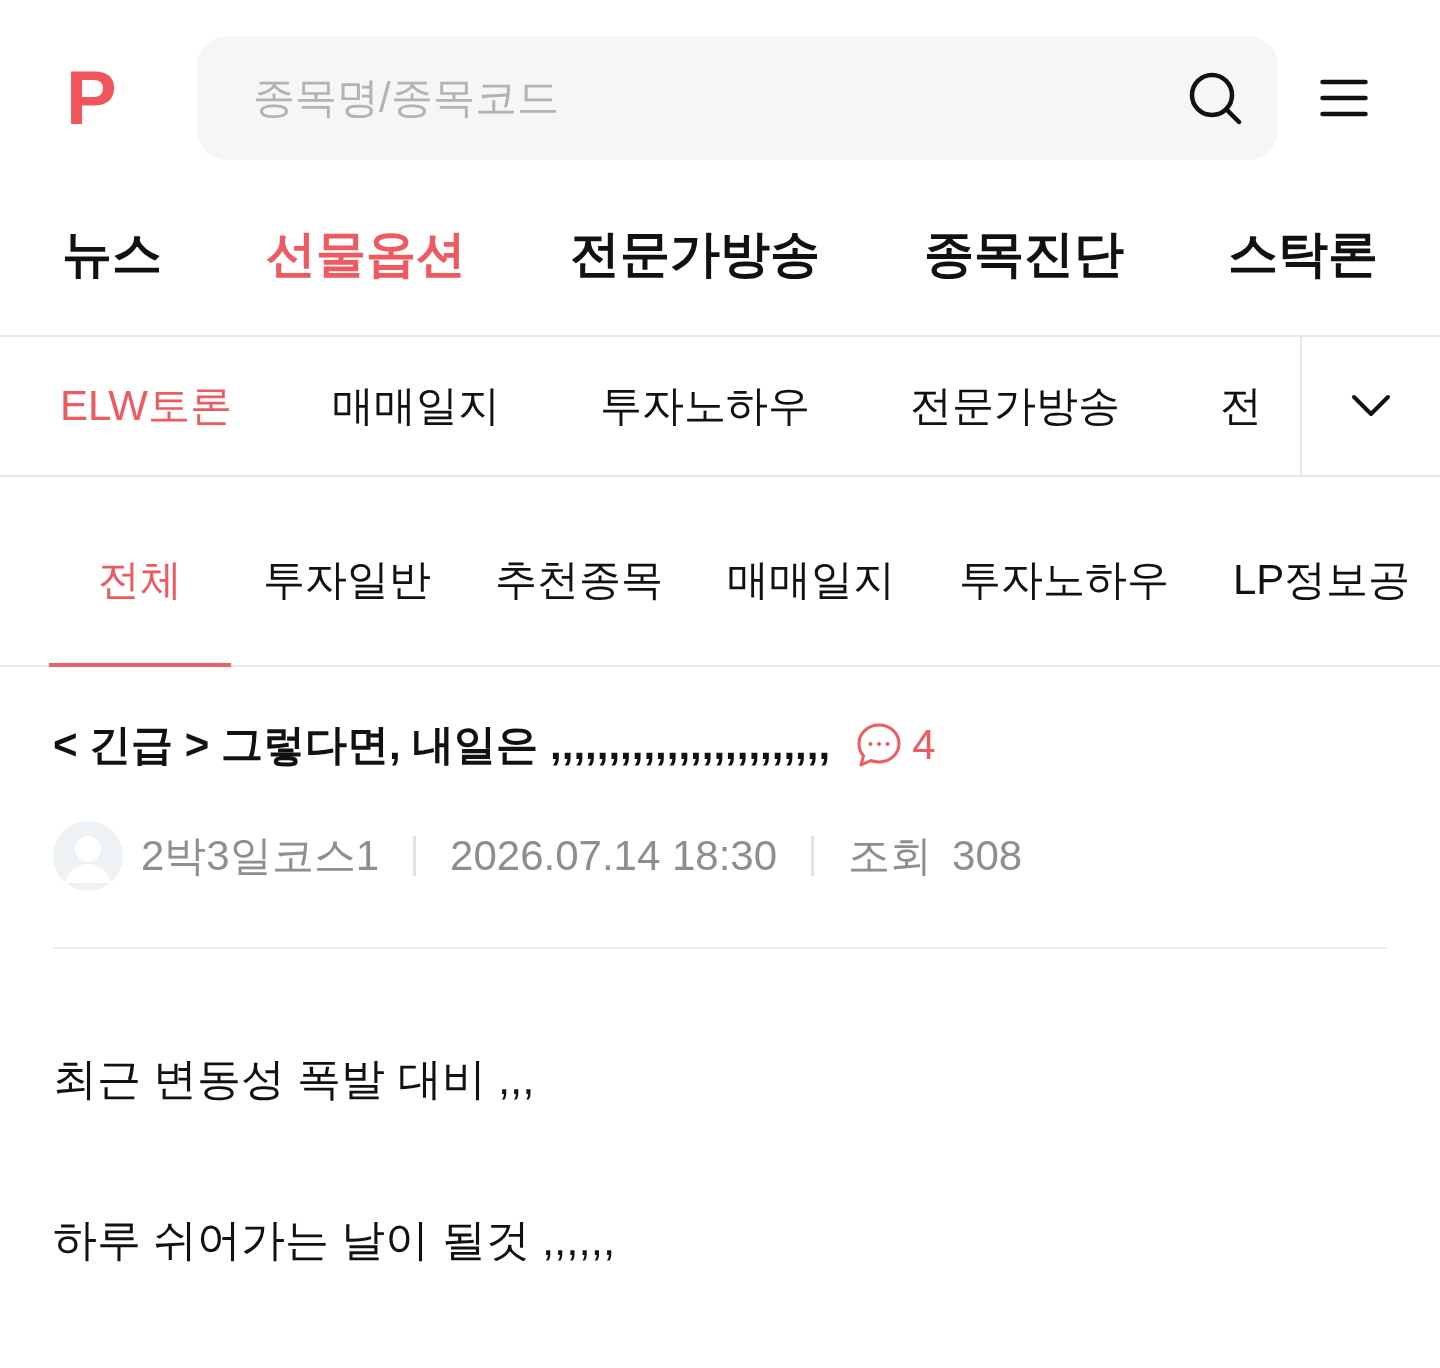 The width and height of the screenshot is (1440, 1368). Describe the element at coordinates (695, 254) in the screenshot. I see `main-nav-tab: 전문가방송` at that location.